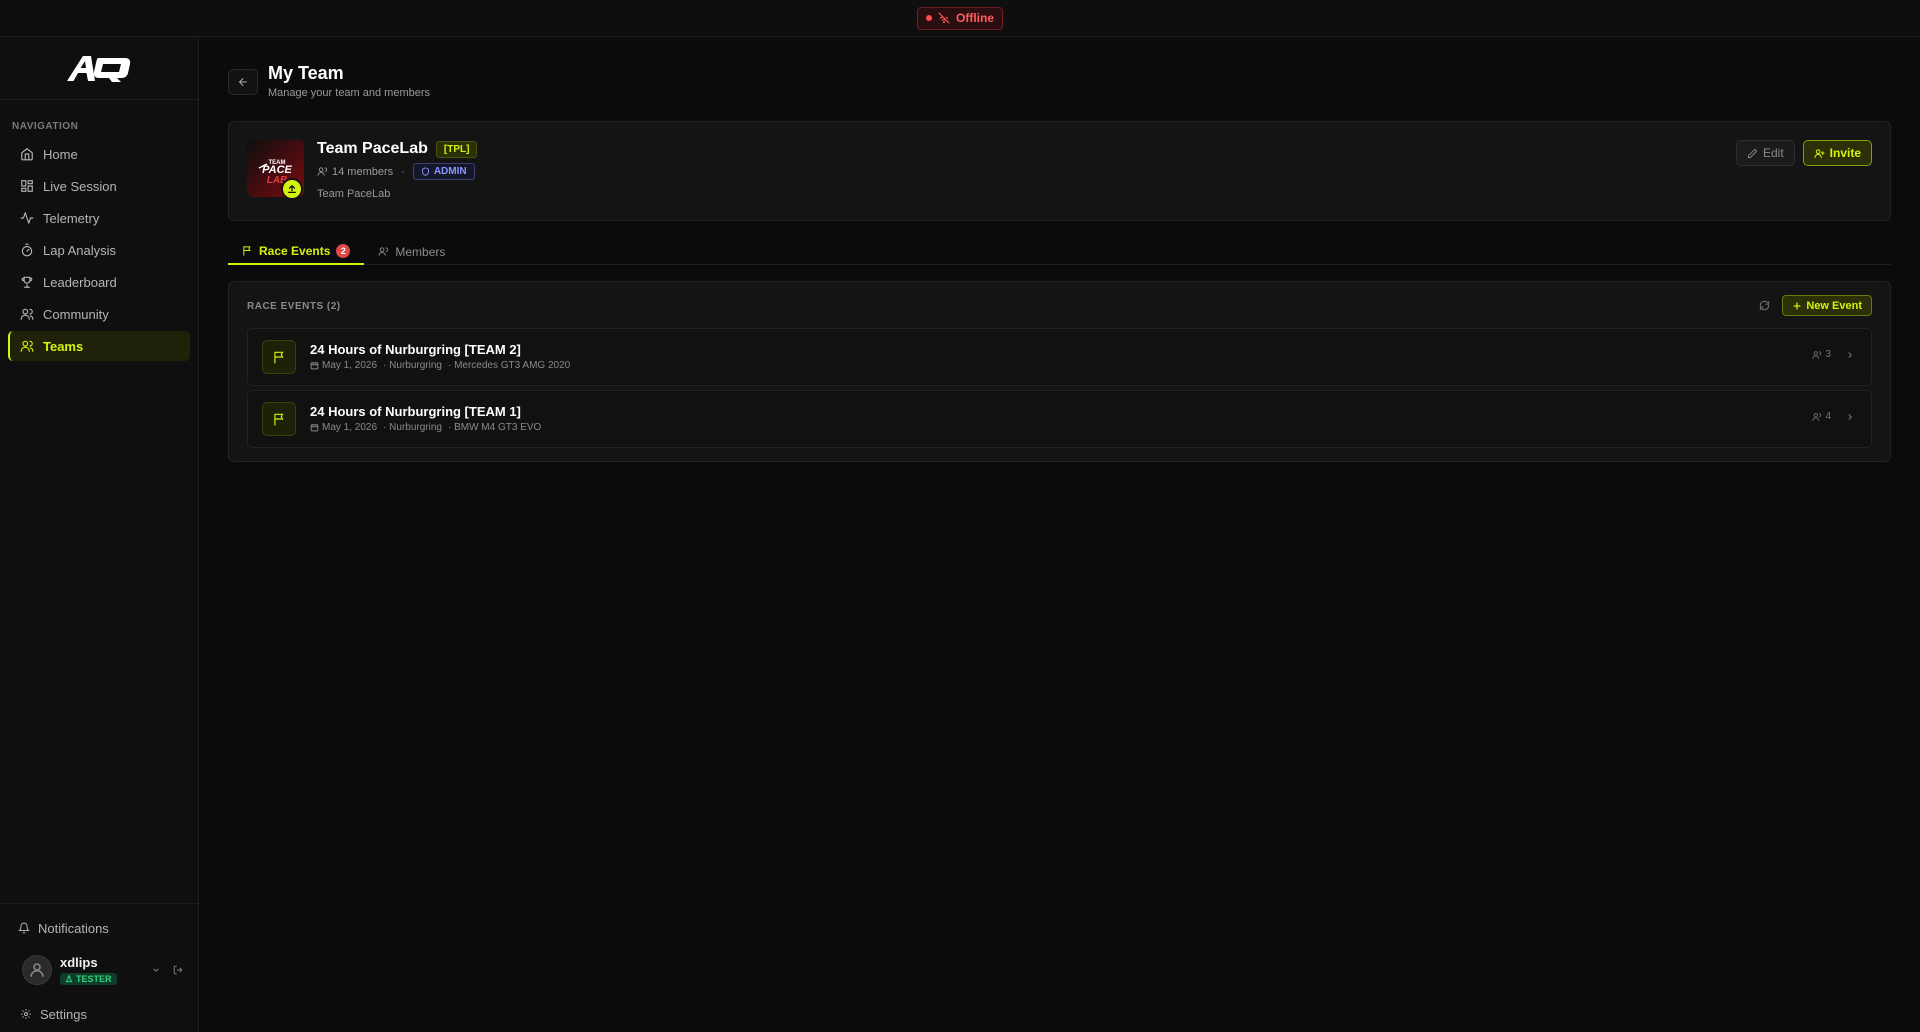  What do you see at coordinates (343, 427) in the screenshot?
I see `event-date: May 1, 2026` at bounding box center [343, 427].